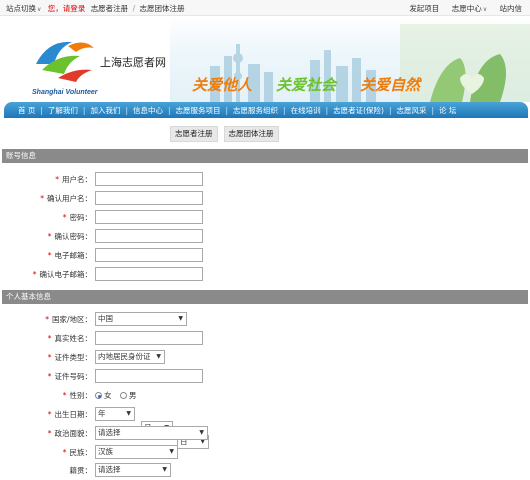 This screenshot has width=530, height=480. I want to click on field-label: 出生日期：, so click(73, 414).